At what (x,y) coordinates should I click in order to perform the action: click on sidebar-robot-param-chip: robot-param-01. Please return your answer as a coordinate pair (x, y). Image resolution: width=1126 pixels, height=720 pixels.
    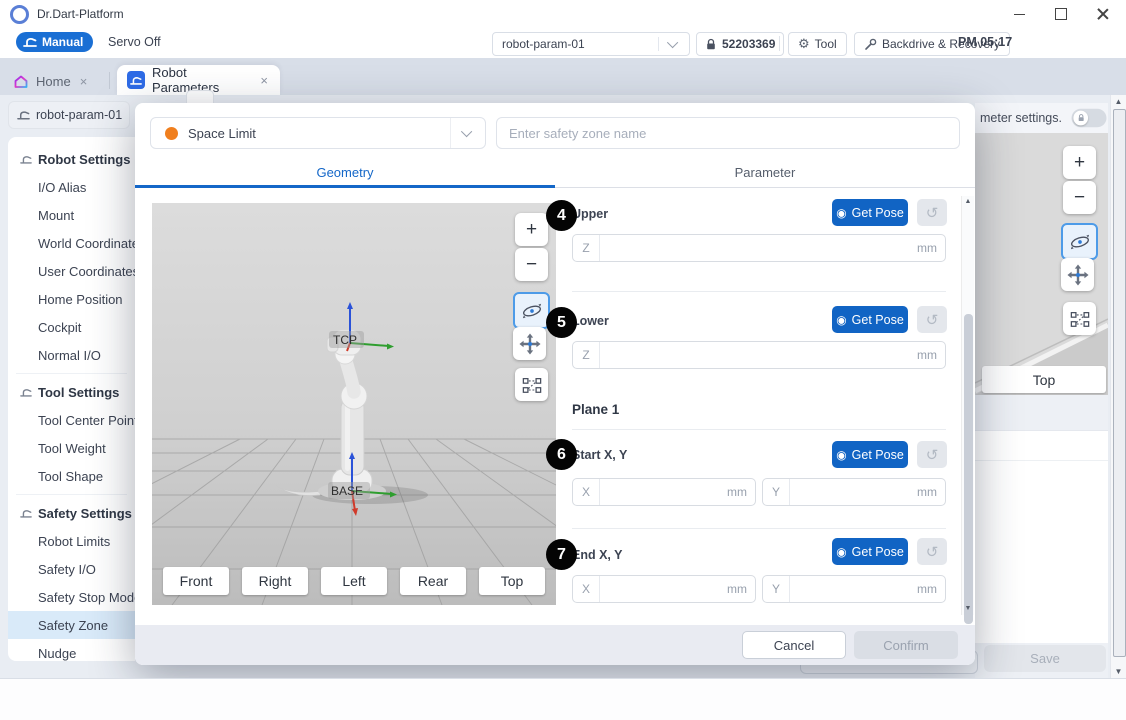
    Looking at the image, I should click on (69, 115).